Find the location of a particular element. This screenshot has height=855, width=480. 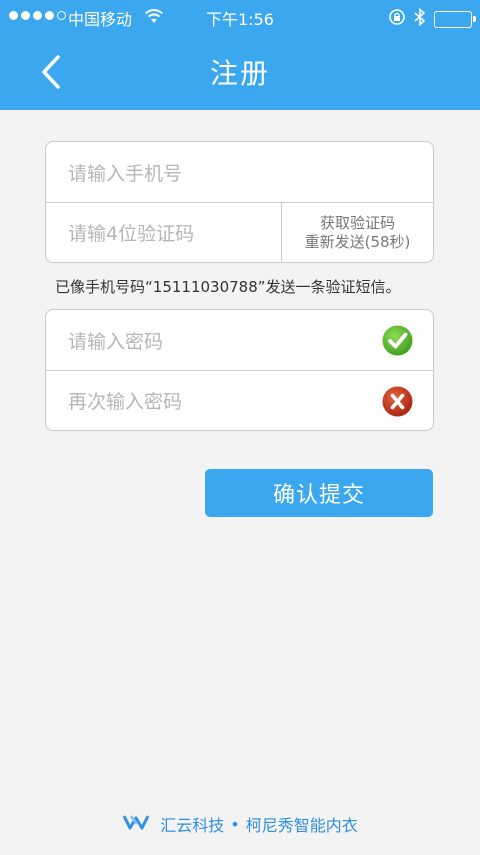

get-code-button: 获取验证码 重新发送(58秒) is located at coordinates (357, 232).